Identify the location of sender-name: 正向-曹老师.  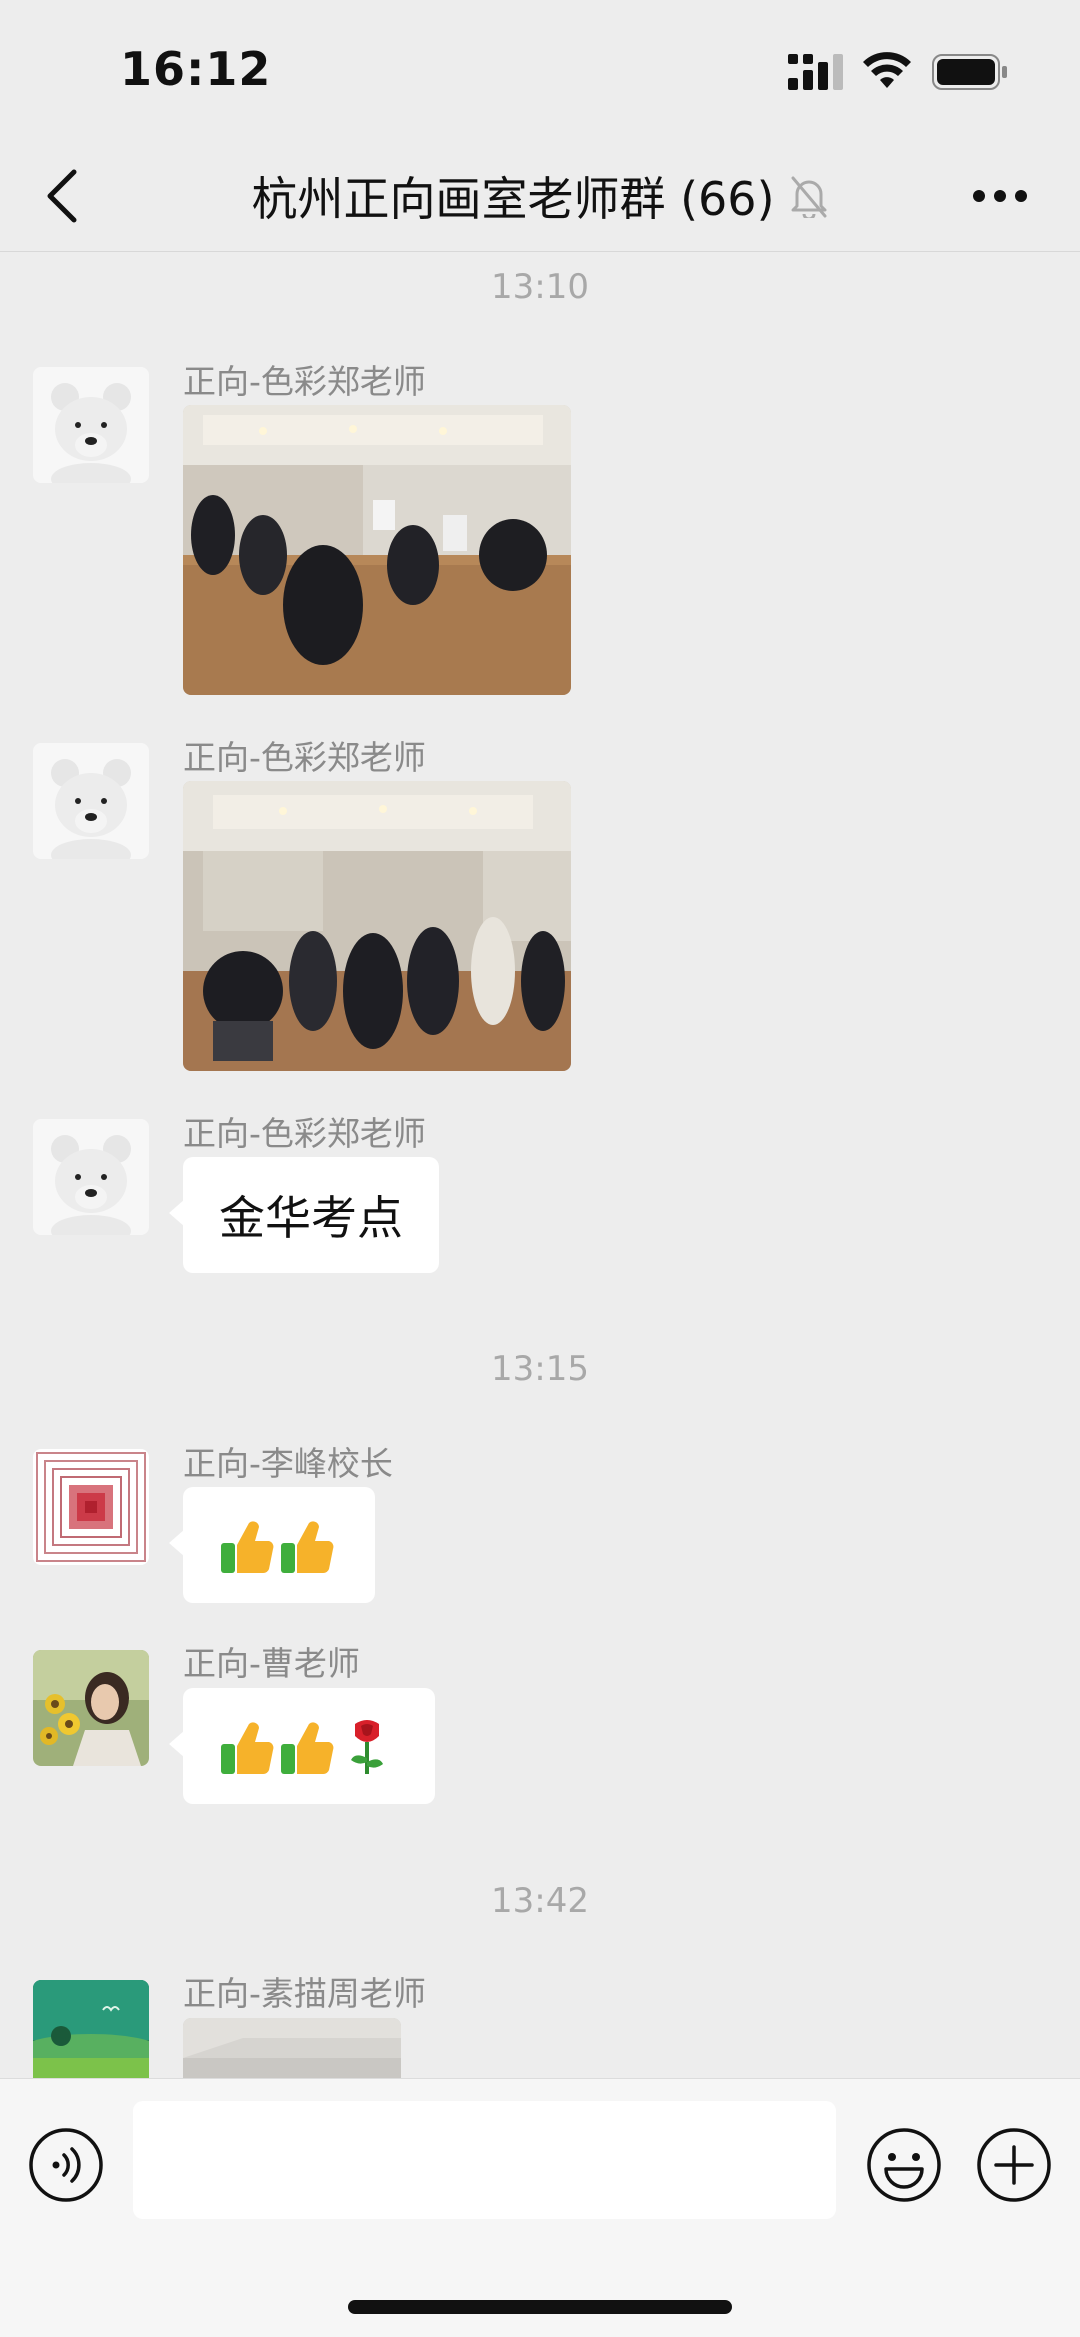
(271, 1663).